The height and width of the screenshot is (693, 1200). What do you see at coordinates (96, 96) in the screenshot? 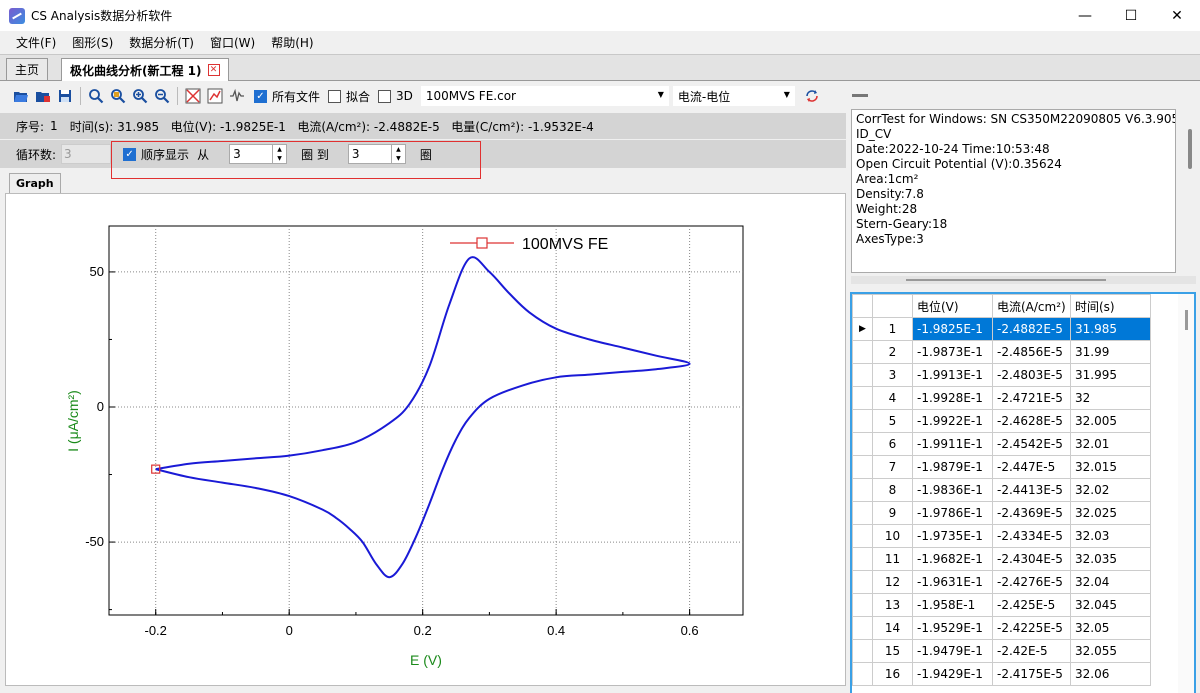
I see `zoom-fit-icon` at bounding box center [96, 96].